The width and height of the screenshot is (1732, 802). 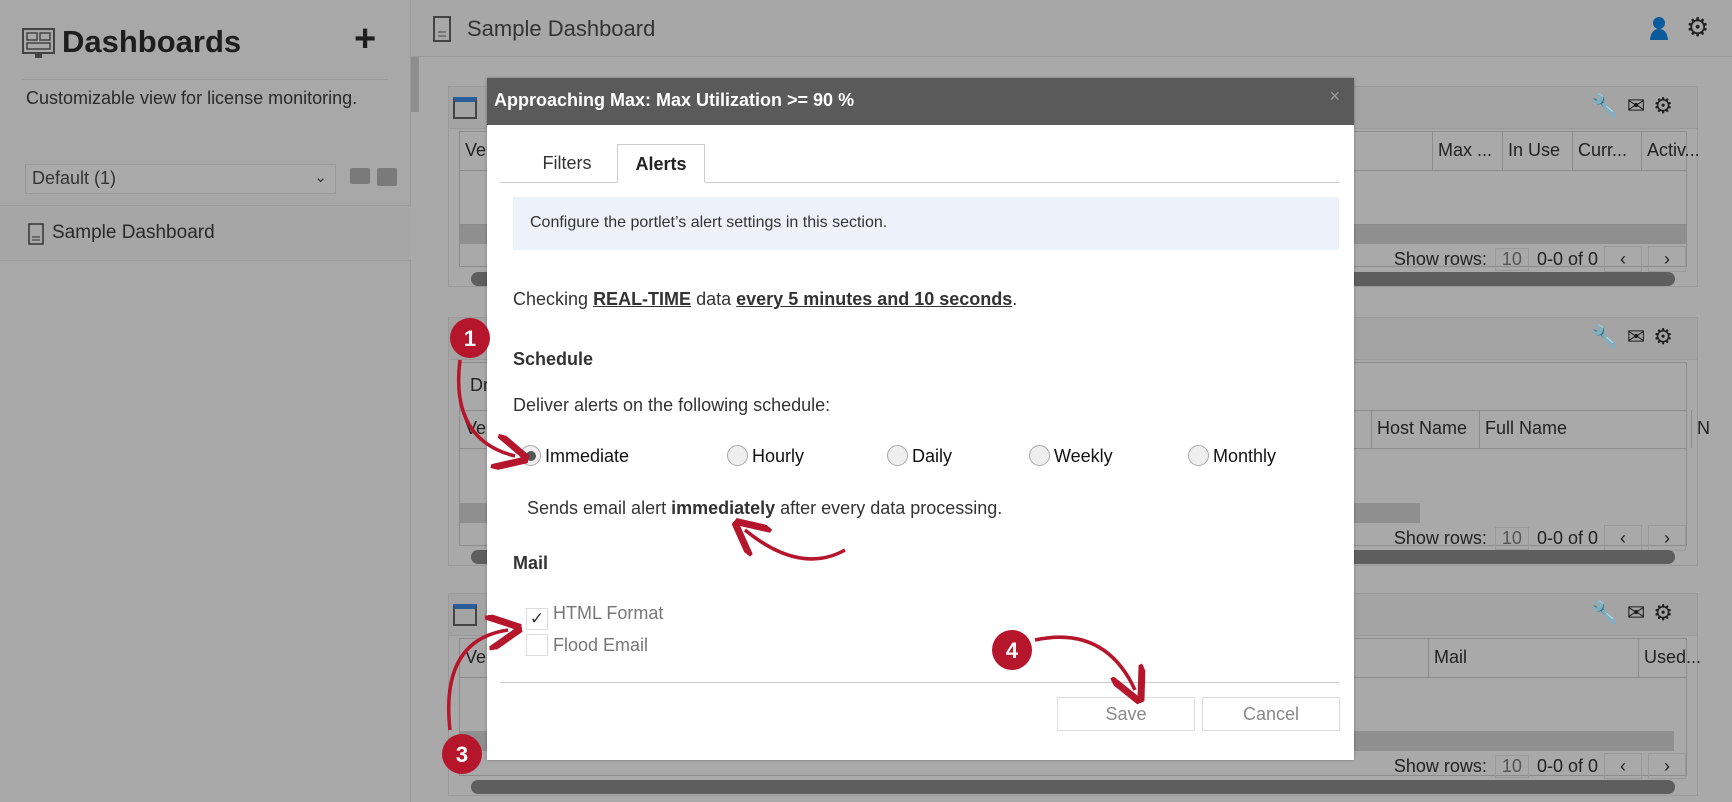 I want to click on arrow-to-immediate, so click(x=486, y=407).